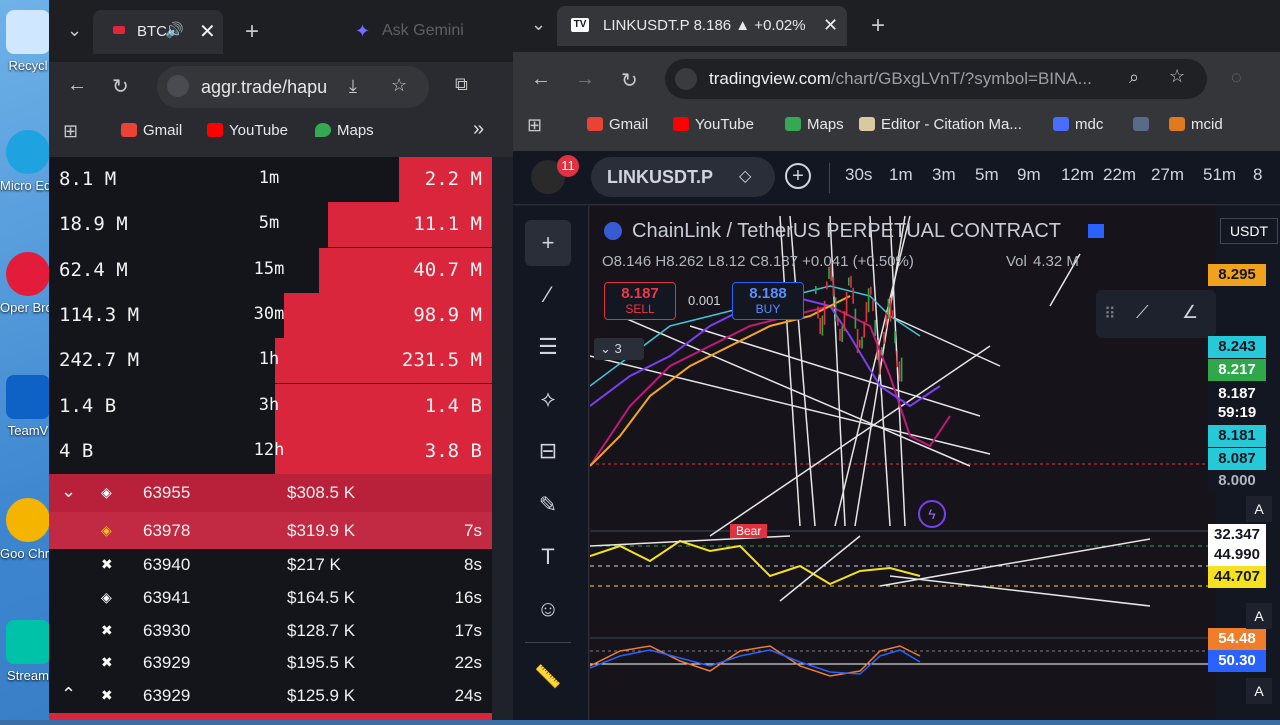  What do you see at coordinates (1141, 124) in the screenshot?
I see `bookmark-item` at bounding box center [1141, 124].